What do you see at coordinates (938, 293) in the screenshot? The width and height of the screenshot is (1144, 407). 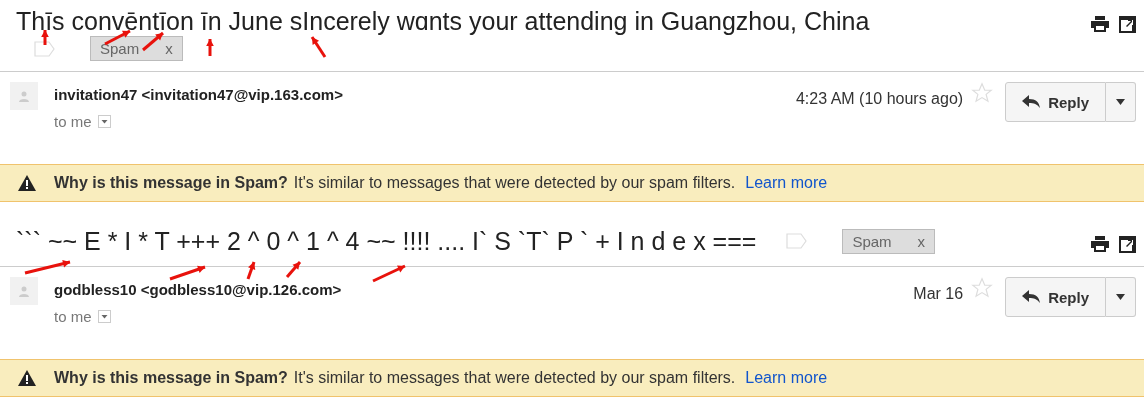 I see `message-time: Mar 16` at bounding box center [938, 293].